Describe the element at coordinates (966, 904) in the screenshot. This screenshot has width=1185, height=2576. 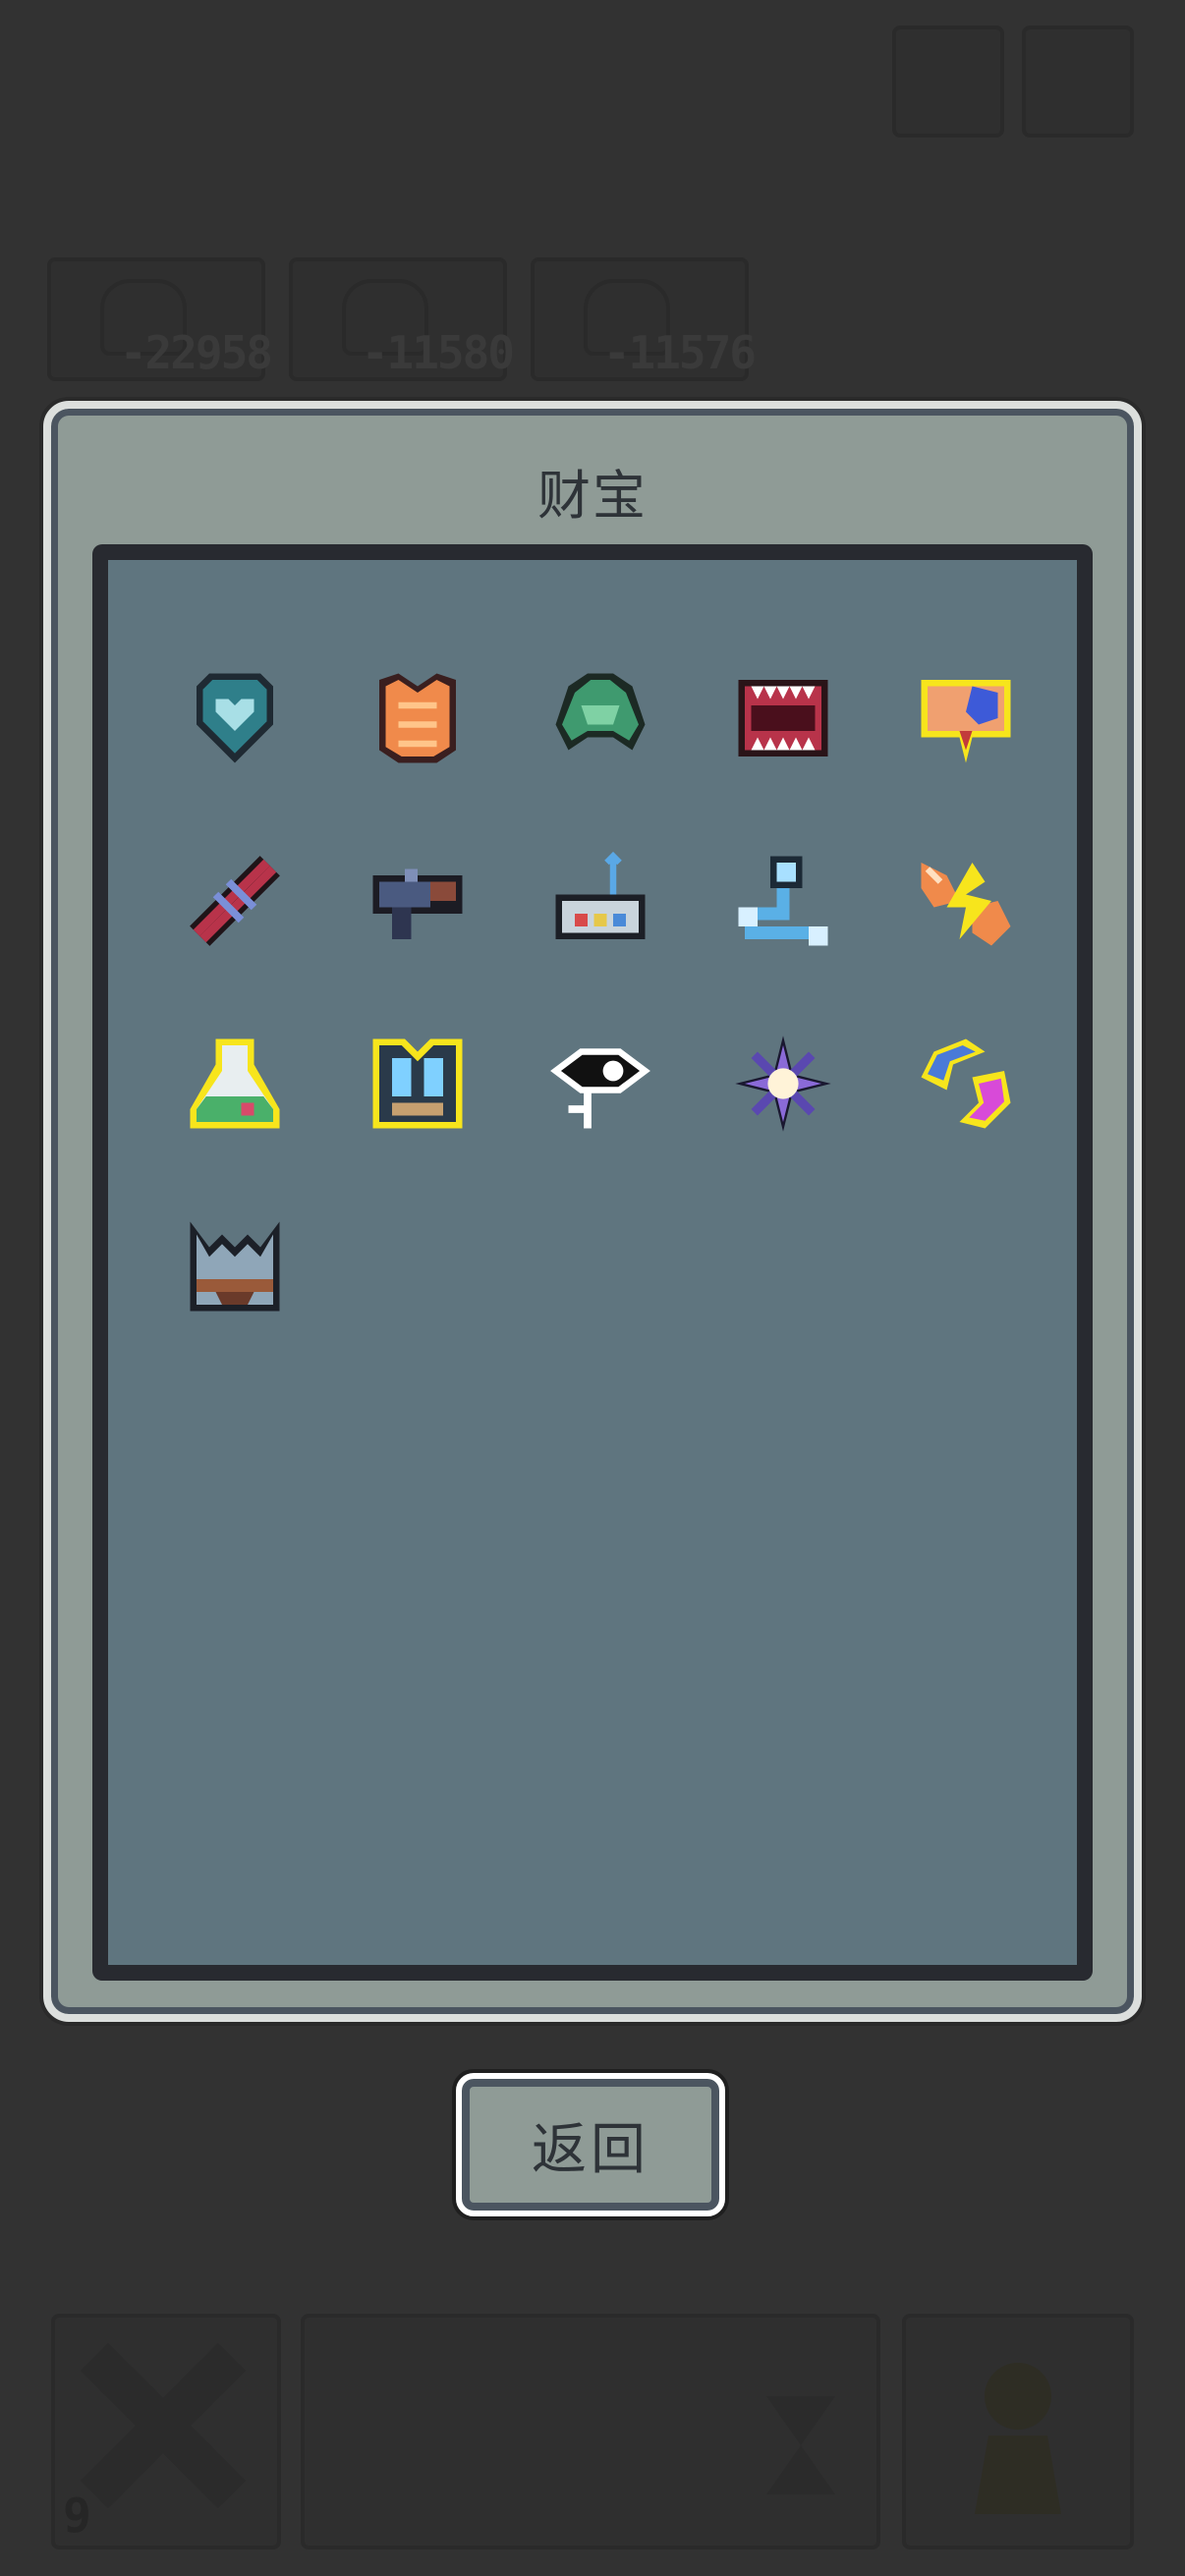
I see `fox-lightning-icon` at that location.